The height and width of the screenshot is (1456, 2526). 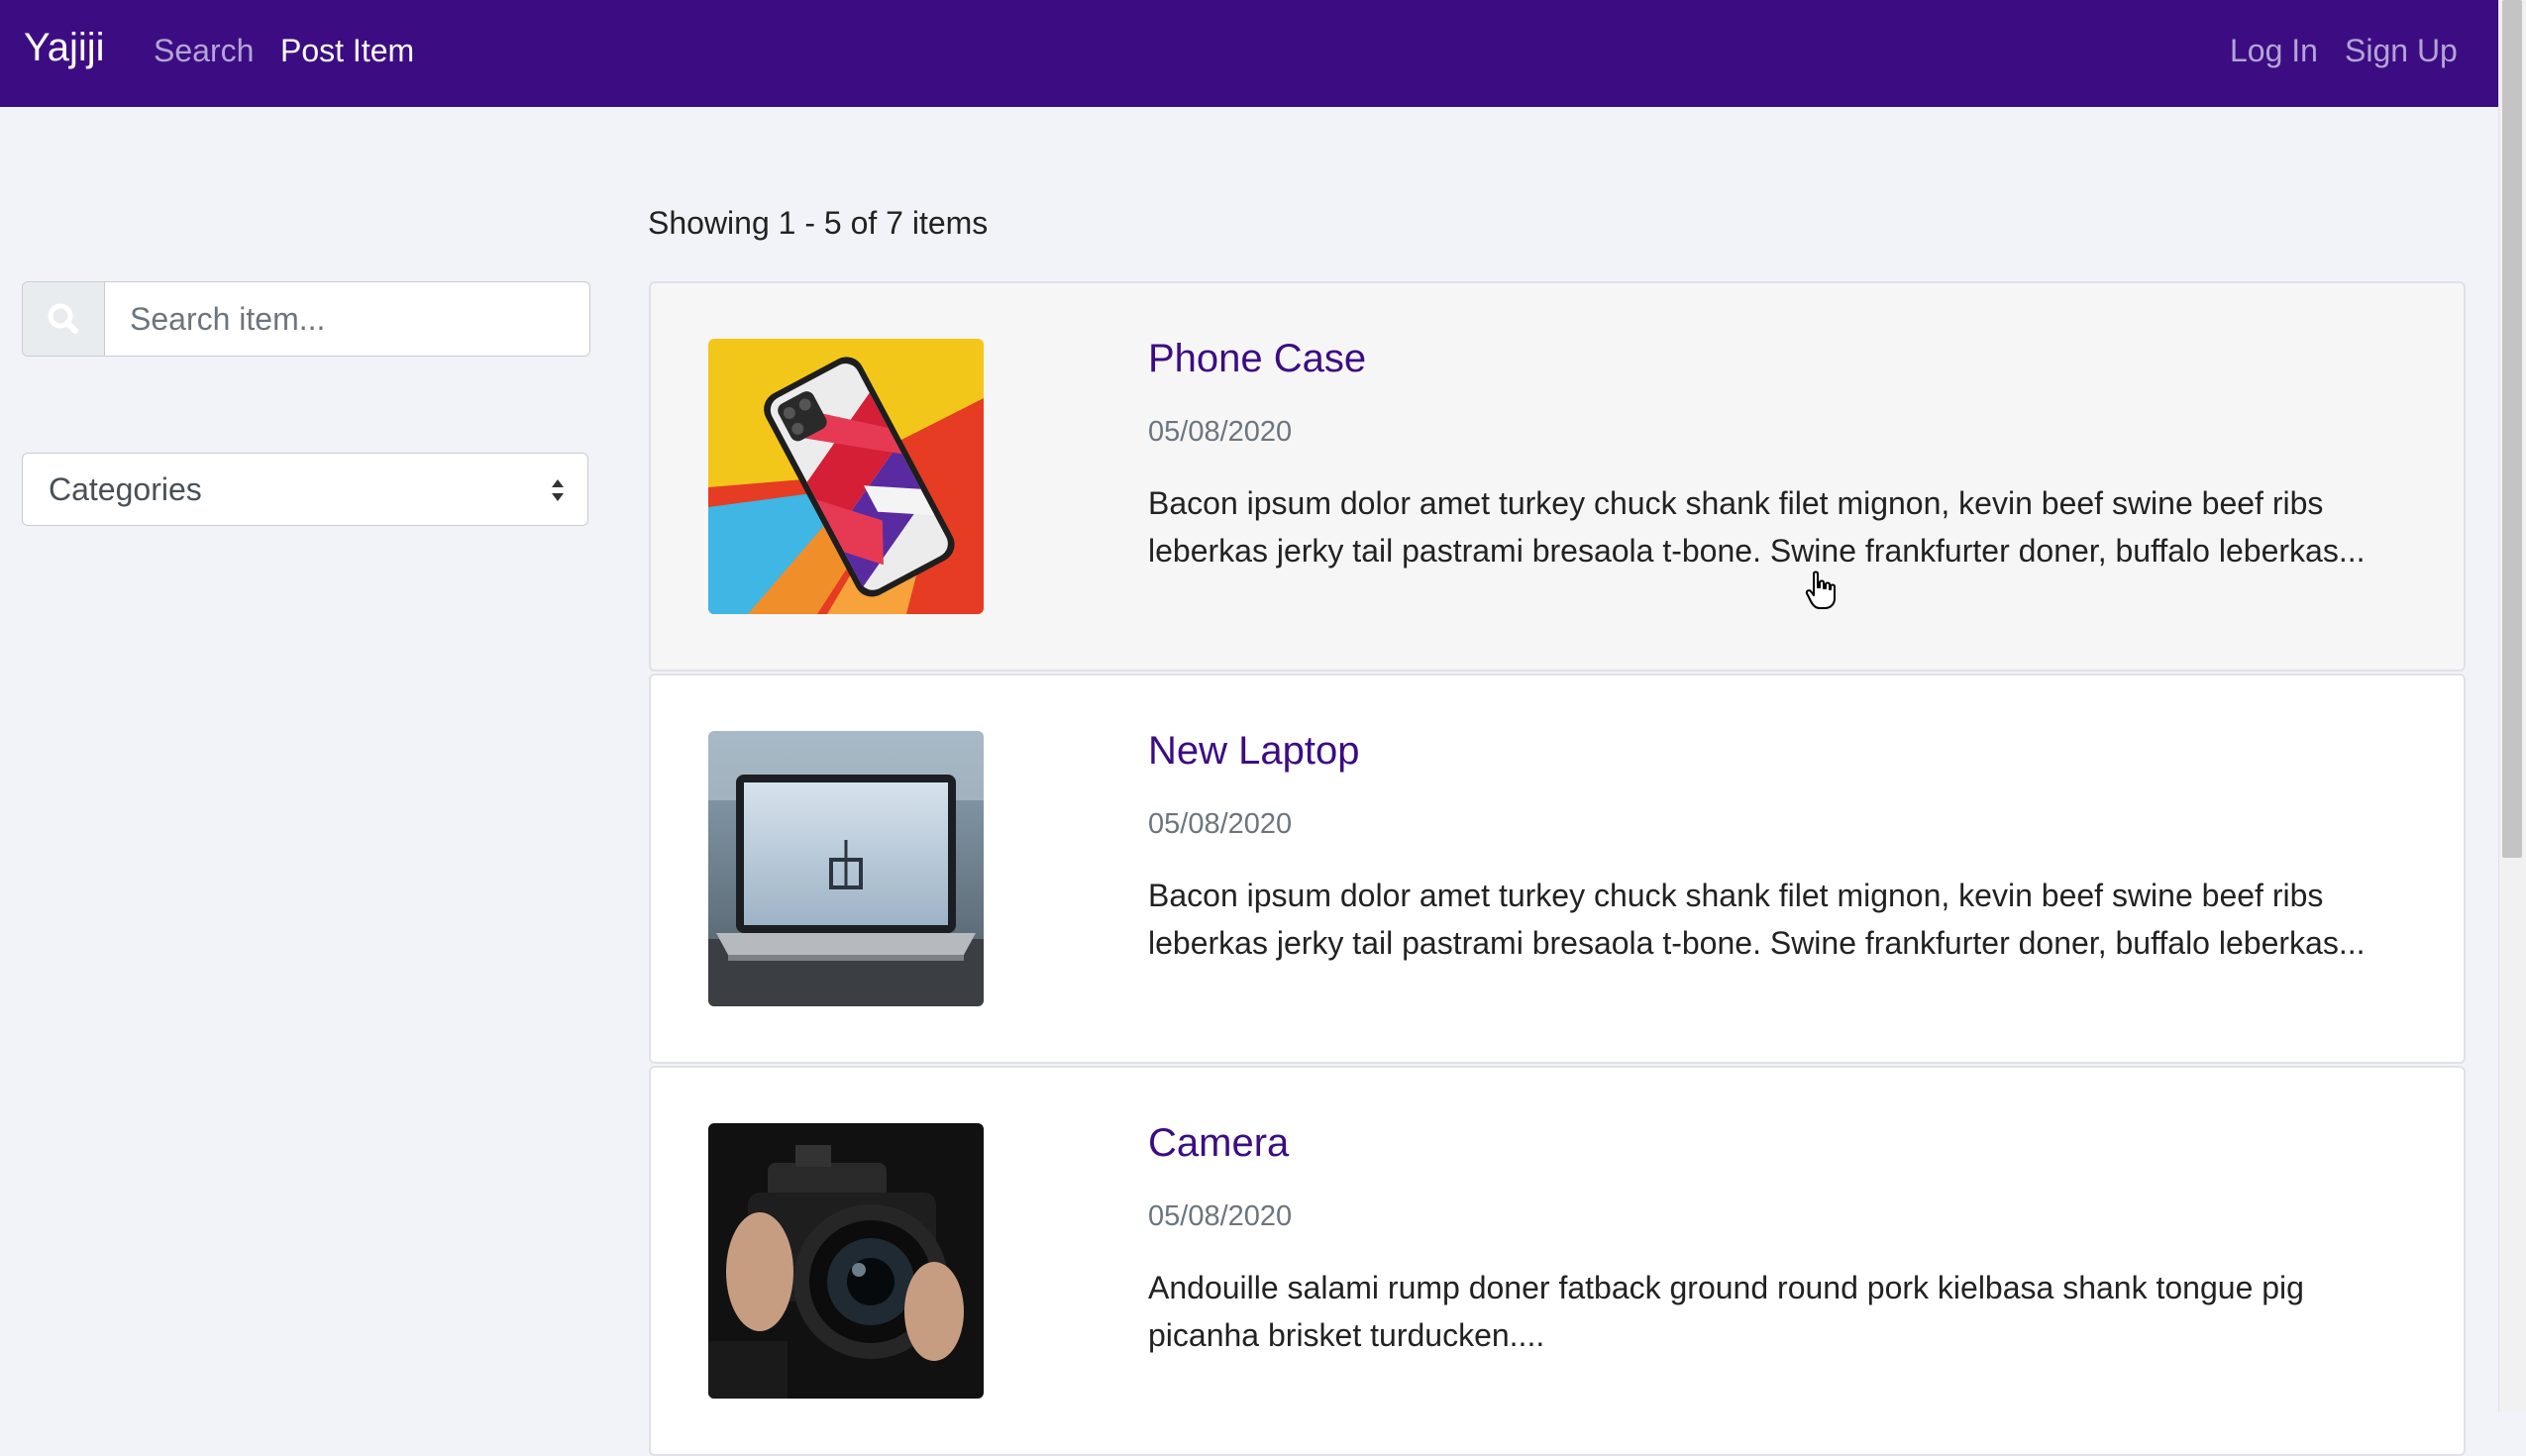 I want to click on laptop-image, so click(x=846, y=868).